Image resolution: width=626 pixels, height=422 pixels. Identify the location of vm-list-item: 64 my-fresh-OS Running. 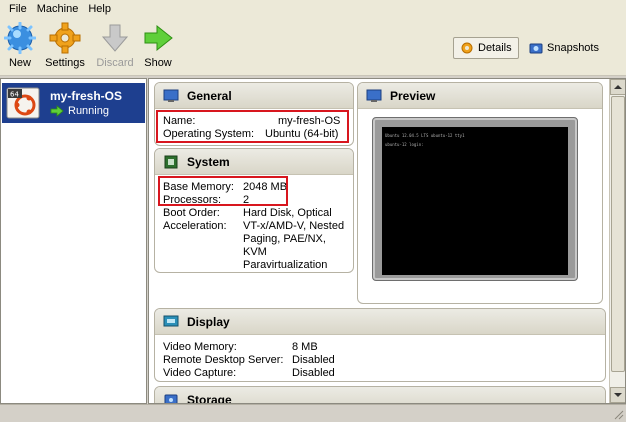
(73, 103).